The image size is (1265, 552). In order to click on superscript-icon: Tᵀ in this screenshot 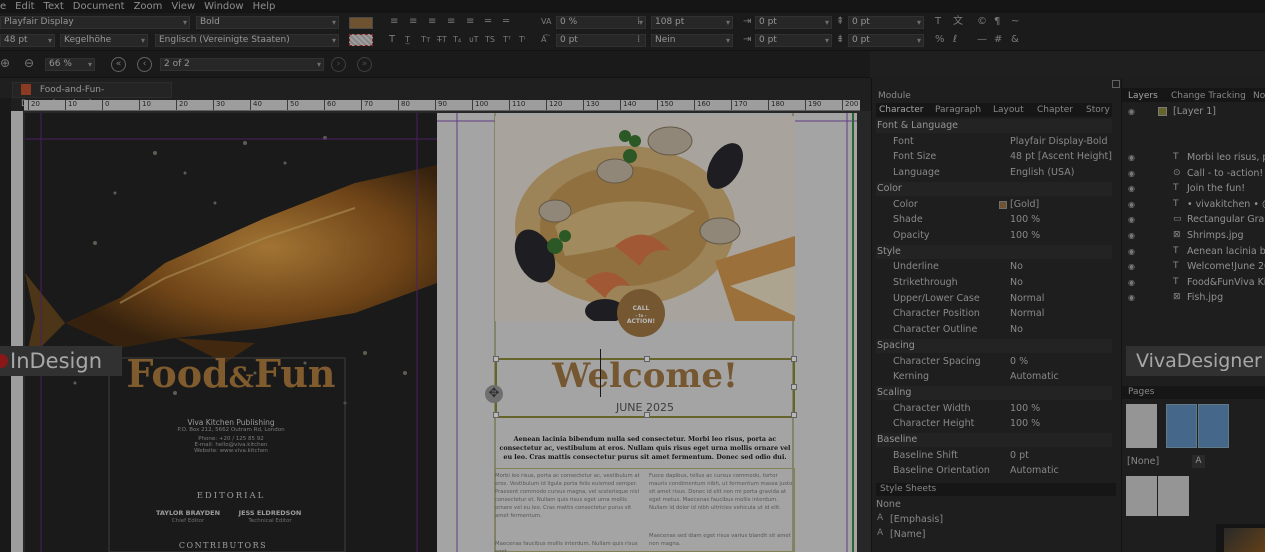, I will do `click(507, 40)`.